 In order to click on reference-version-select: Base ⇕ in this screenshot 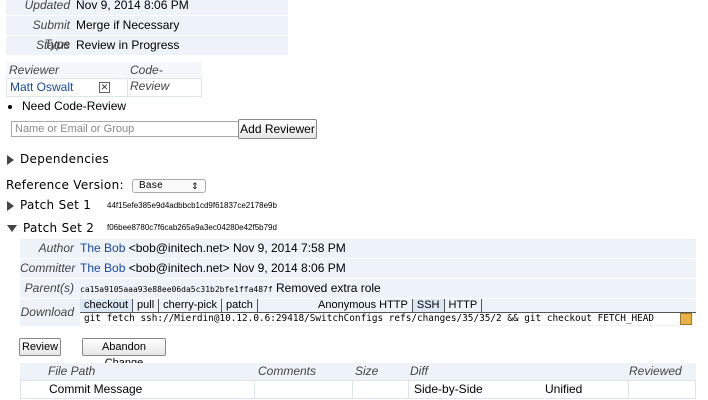, I will do `click(168, 185)`.